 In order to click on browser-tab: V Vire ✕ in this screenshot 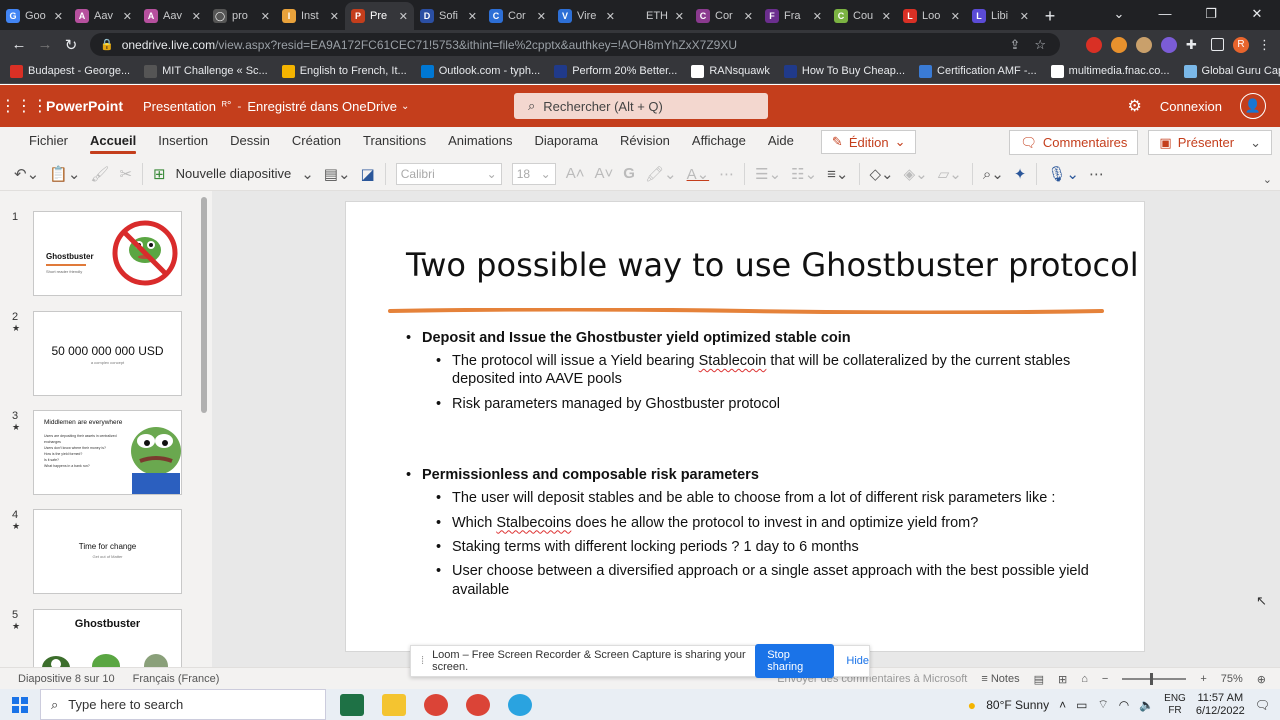, I will do `click(586, 16)`.